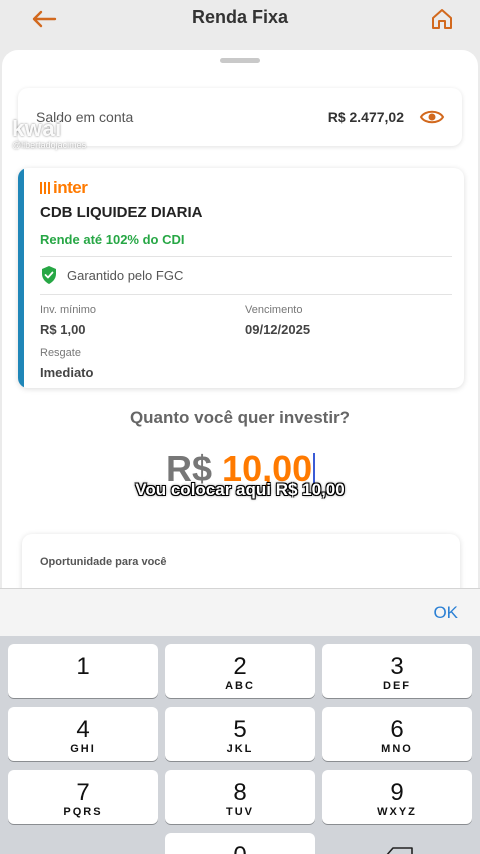 This screenshot has height=854, width=480. I want to click on key-9: 9 WXYZ, so click(397, 797).